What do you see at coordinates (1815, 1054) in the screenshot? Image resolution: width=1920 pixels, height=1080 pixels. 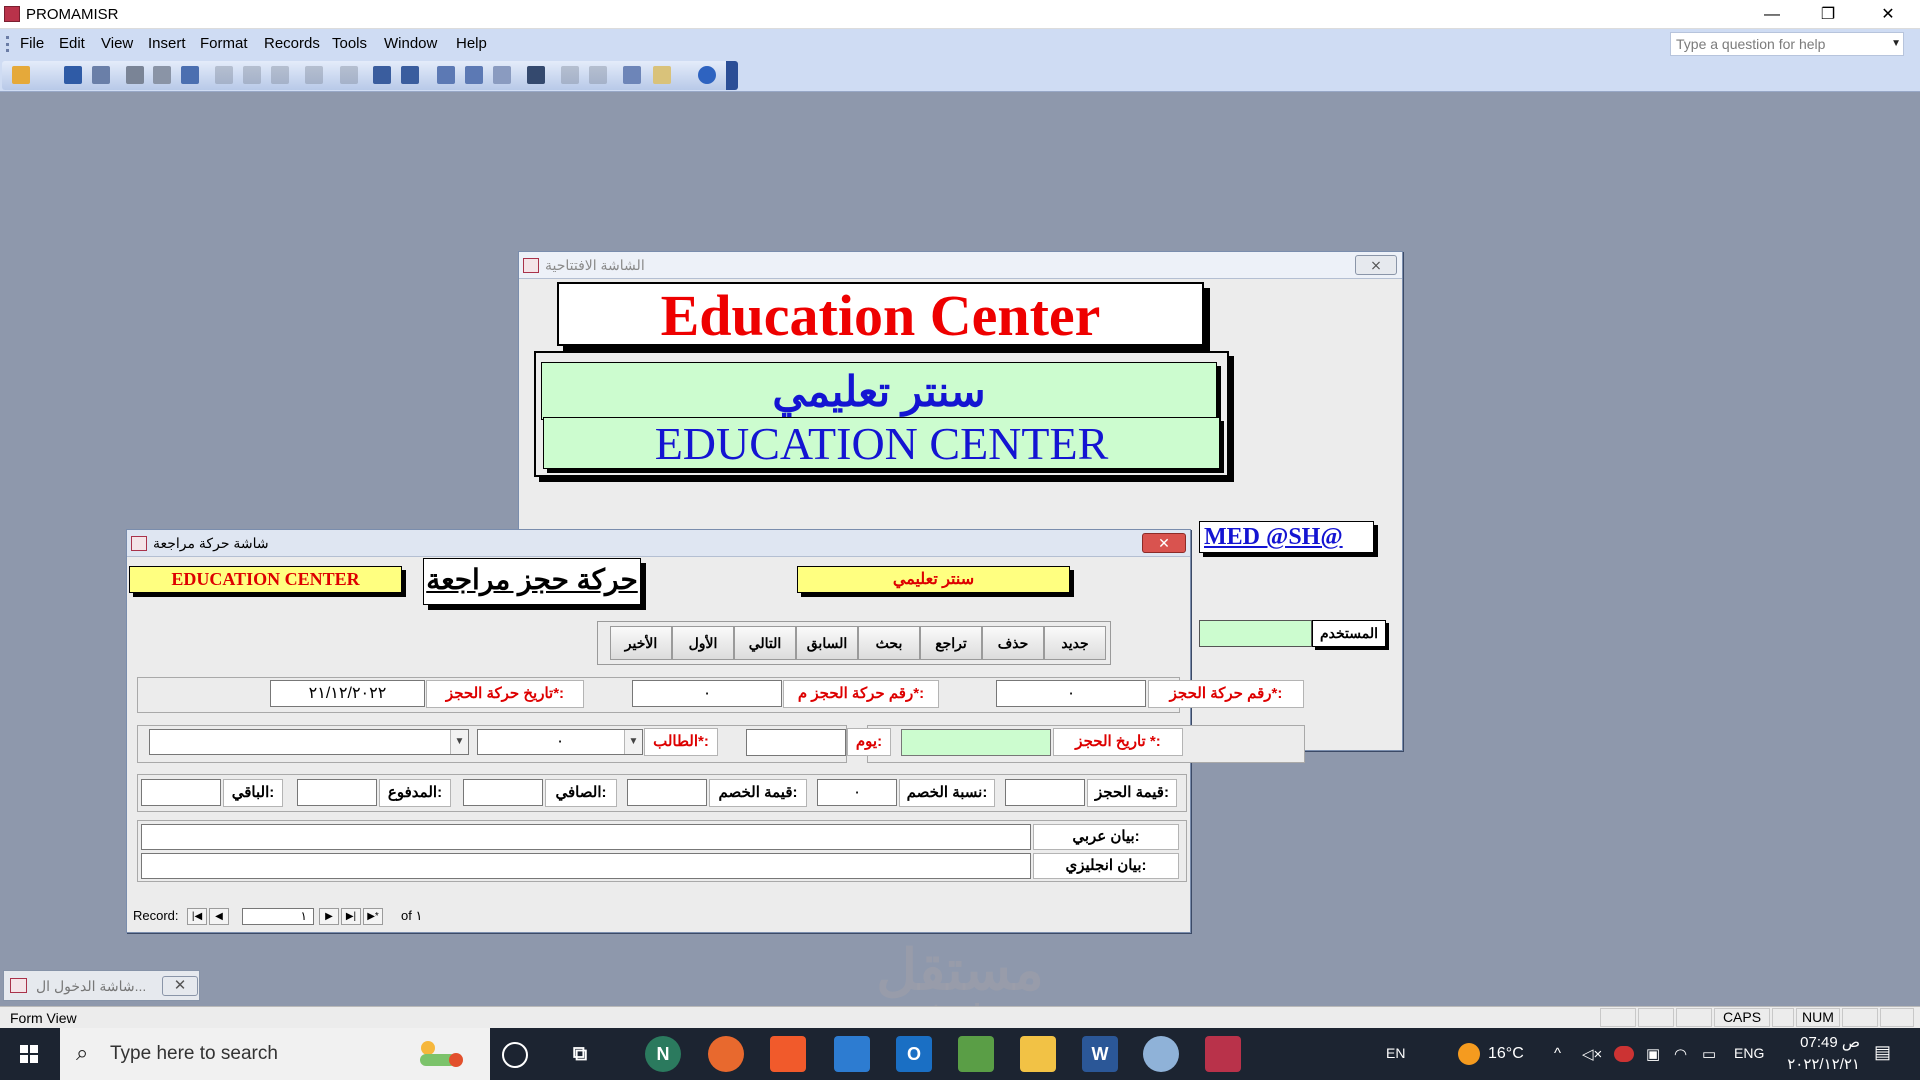 I see `clock: 07:49 ص ٢٠٢٢/١٢/٢١` at bounding box center [1815, 1054].